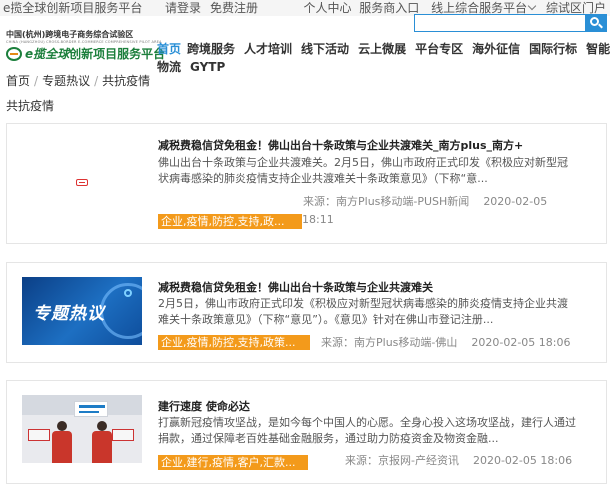  What do you see at coordinates (510, 23) in the screenshot?
I see `search-box` at bounding box center [510, 23].